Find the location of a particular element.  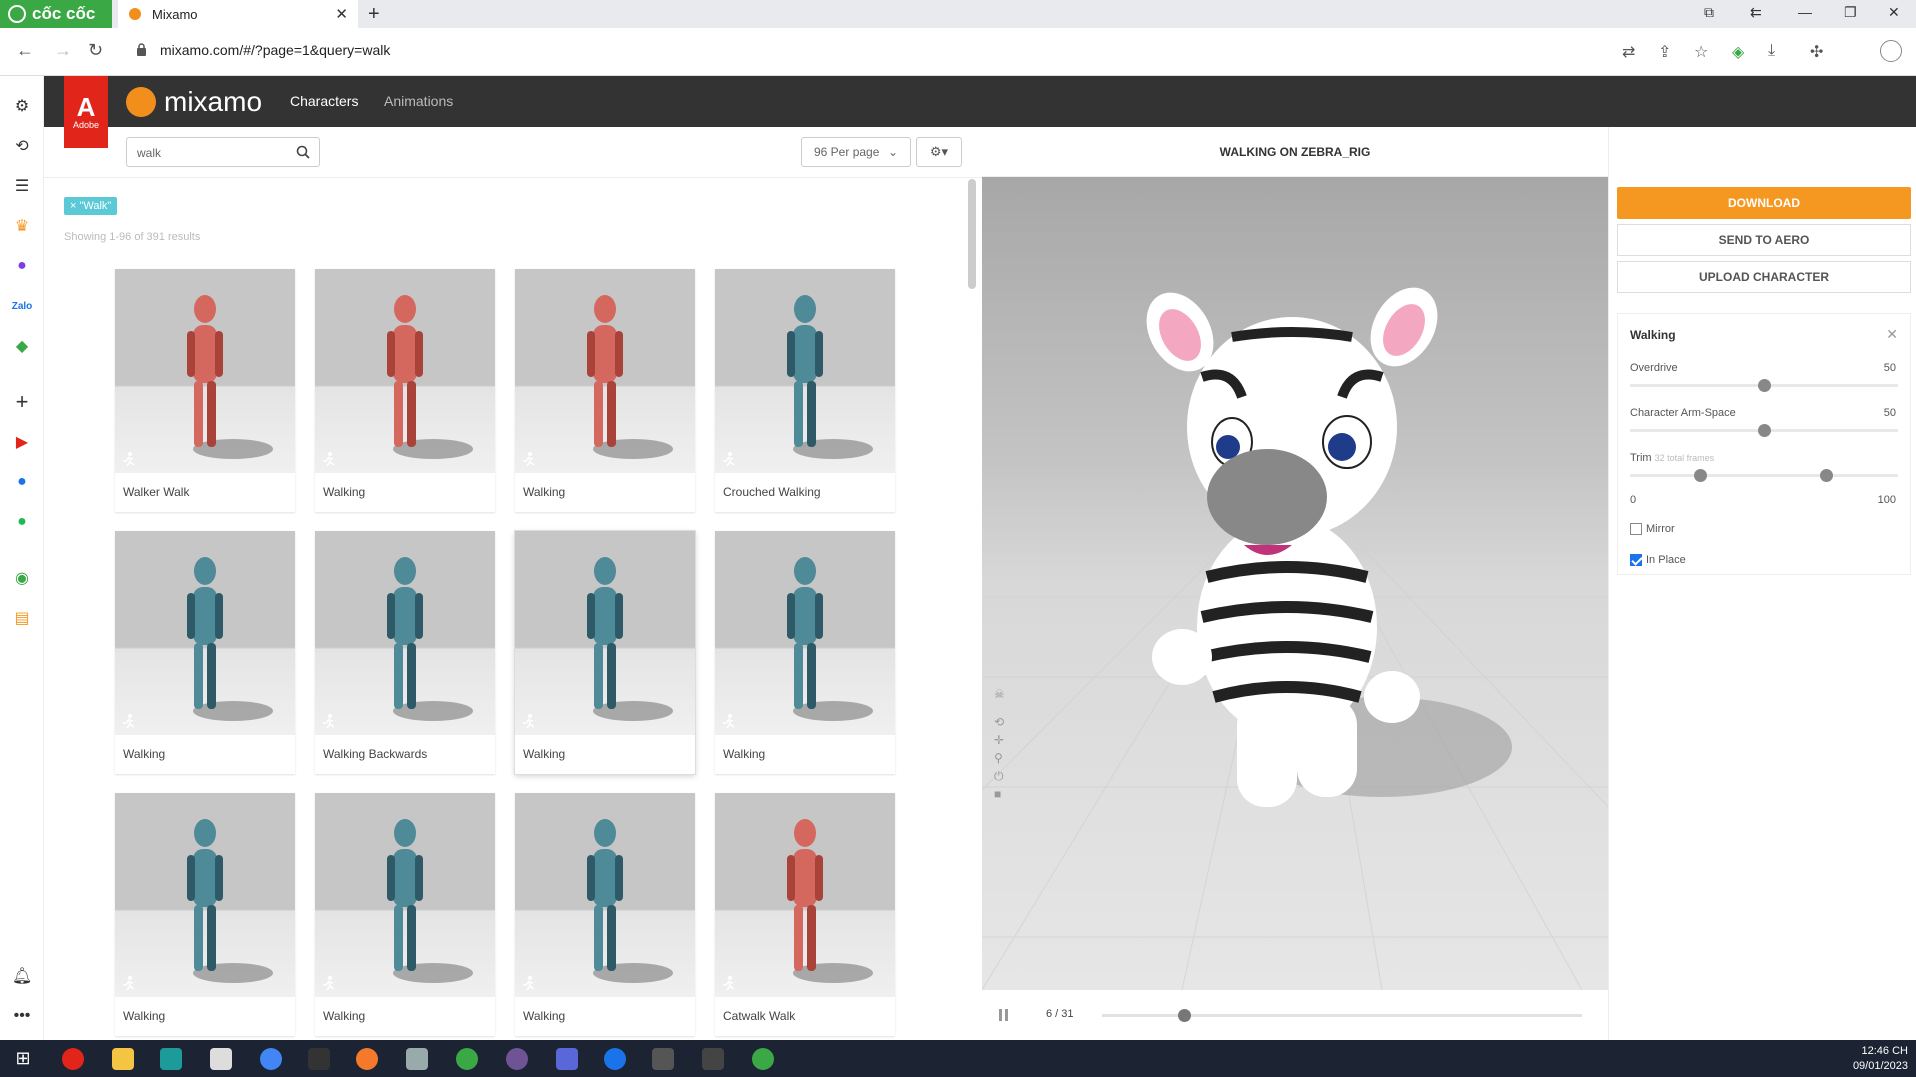

adobe-badge: A Adobe is located at coordinates (86, 112).